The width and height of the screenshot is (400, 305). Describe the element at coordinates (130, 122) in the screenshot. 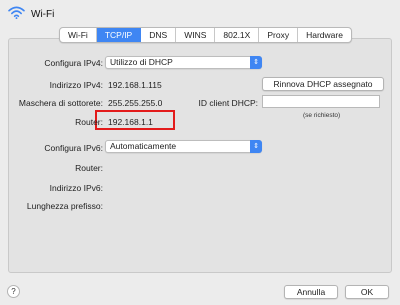

I see `router-value: 192.168.1.1` at that location.